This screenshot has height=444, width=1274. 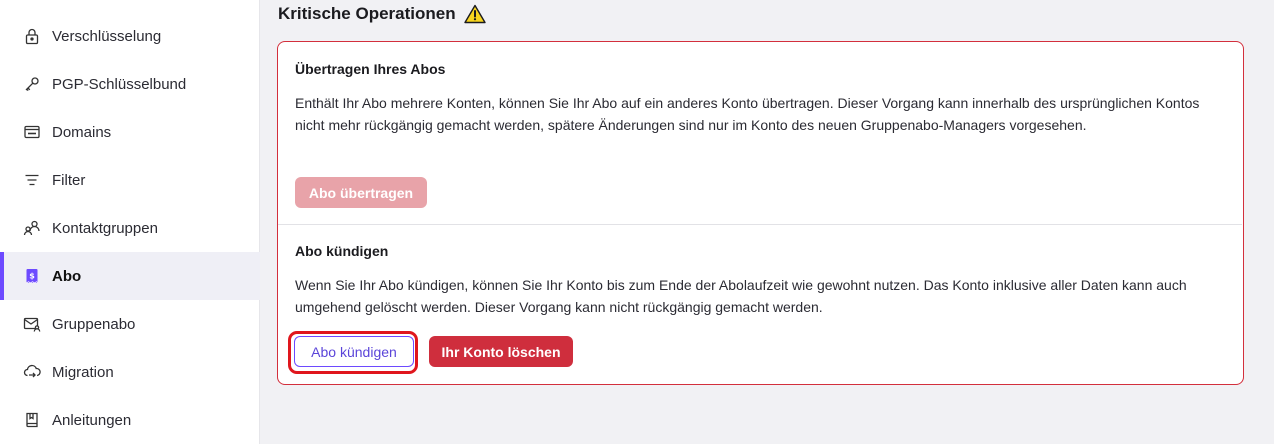 What do you see at coordinates (130, 372) in the screenshot?
I see `sidebar-item-migration: Migration` at bounding box center [130, 372].